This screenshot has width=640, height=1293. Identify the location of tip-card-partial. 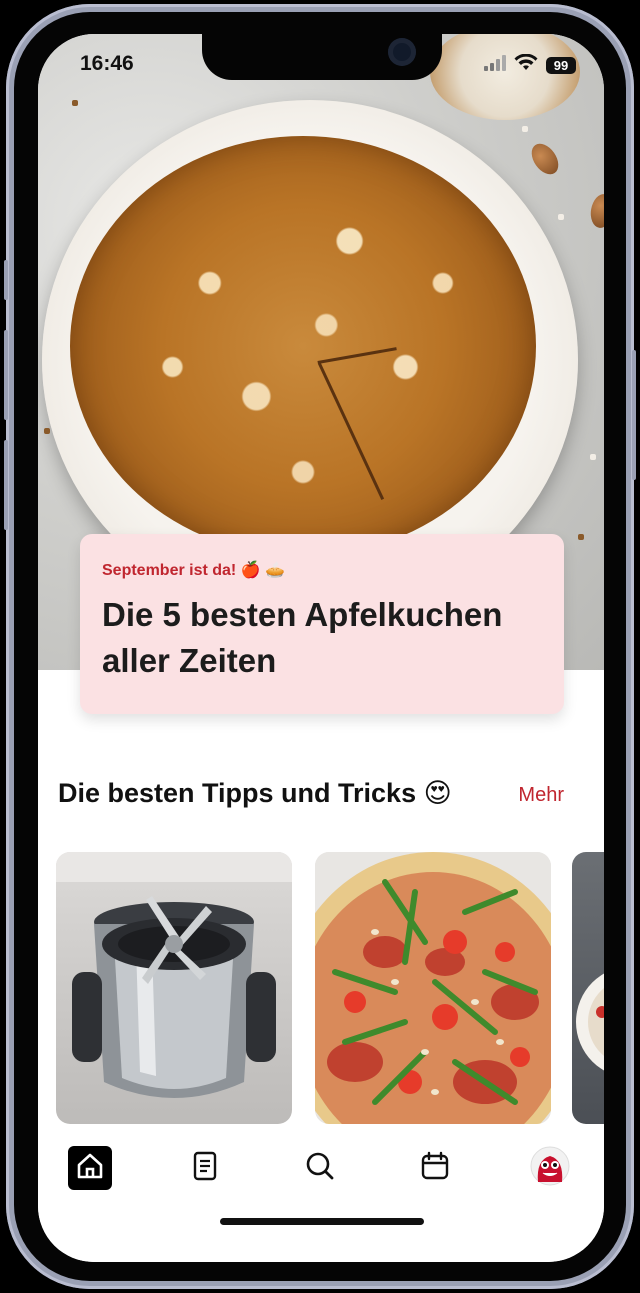
(588, 988).